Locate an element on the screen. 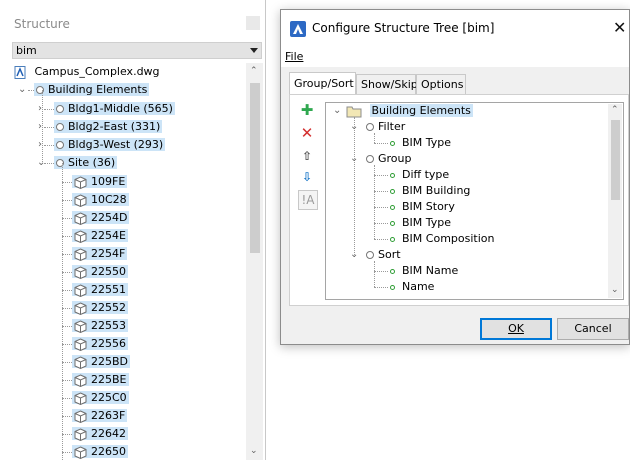 This screenshot has height=460, width=630. structure-config-combo: bim is located at coordinates (137, 50).